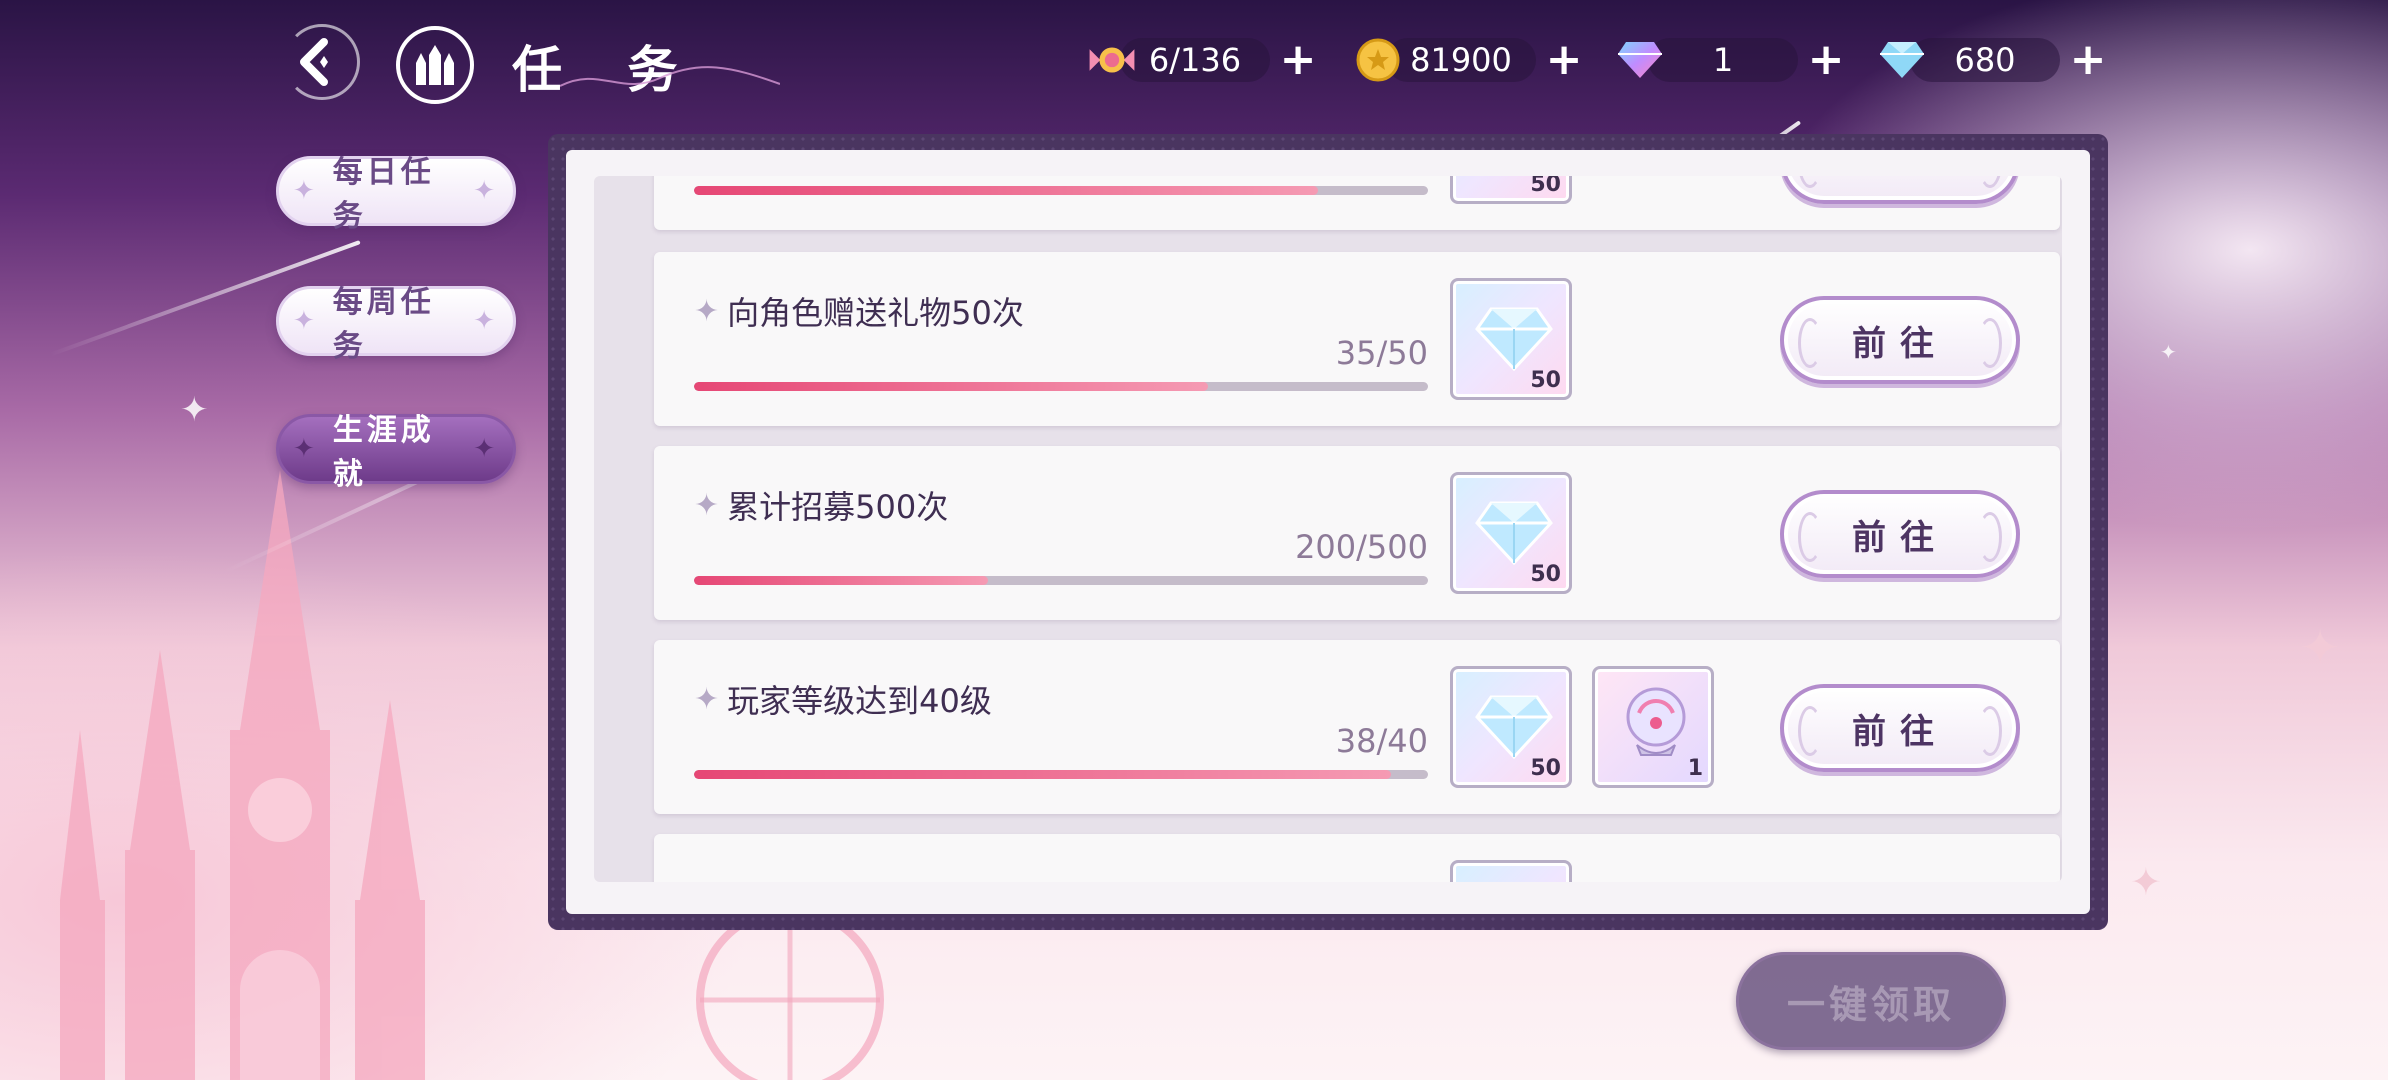 This screenshot has height=1080, width=2388. I want to click on task-row, so click(1357, 858).